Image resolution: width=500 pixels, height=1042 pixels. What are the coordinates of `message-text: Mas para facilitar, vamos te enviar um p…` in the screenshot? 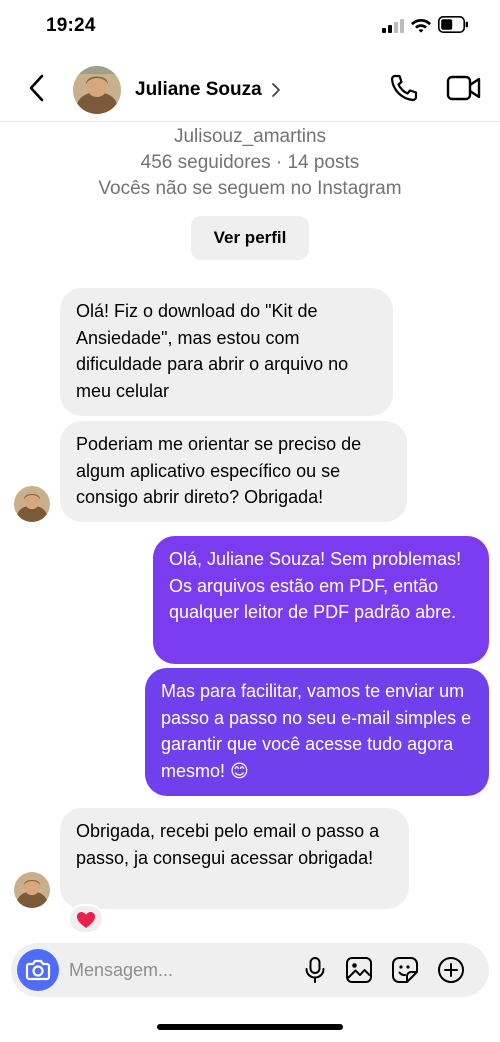 It's located at (316, 731).